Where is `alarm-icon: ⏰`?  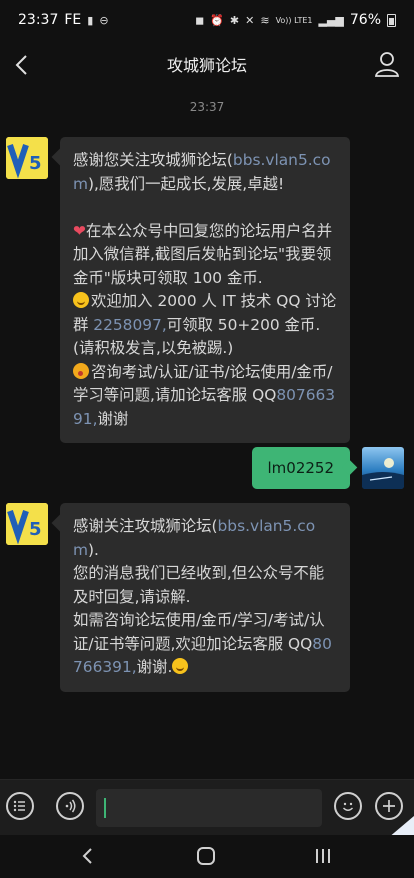 alarm-icon: ⏰ is located at coordinates (217, 20).